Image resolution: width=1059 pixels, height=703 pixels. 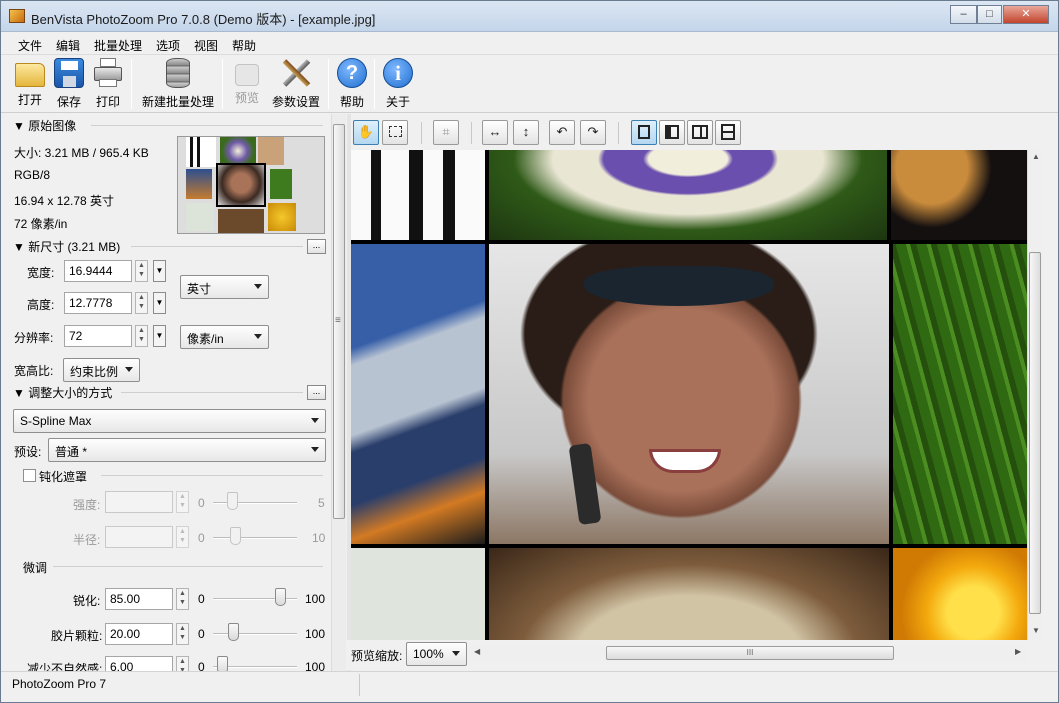 What do you see at coordinates (182, 502) in the screenshot?
I see `strength-spinner: ▲ ▼` at bounding box center [182, 502].